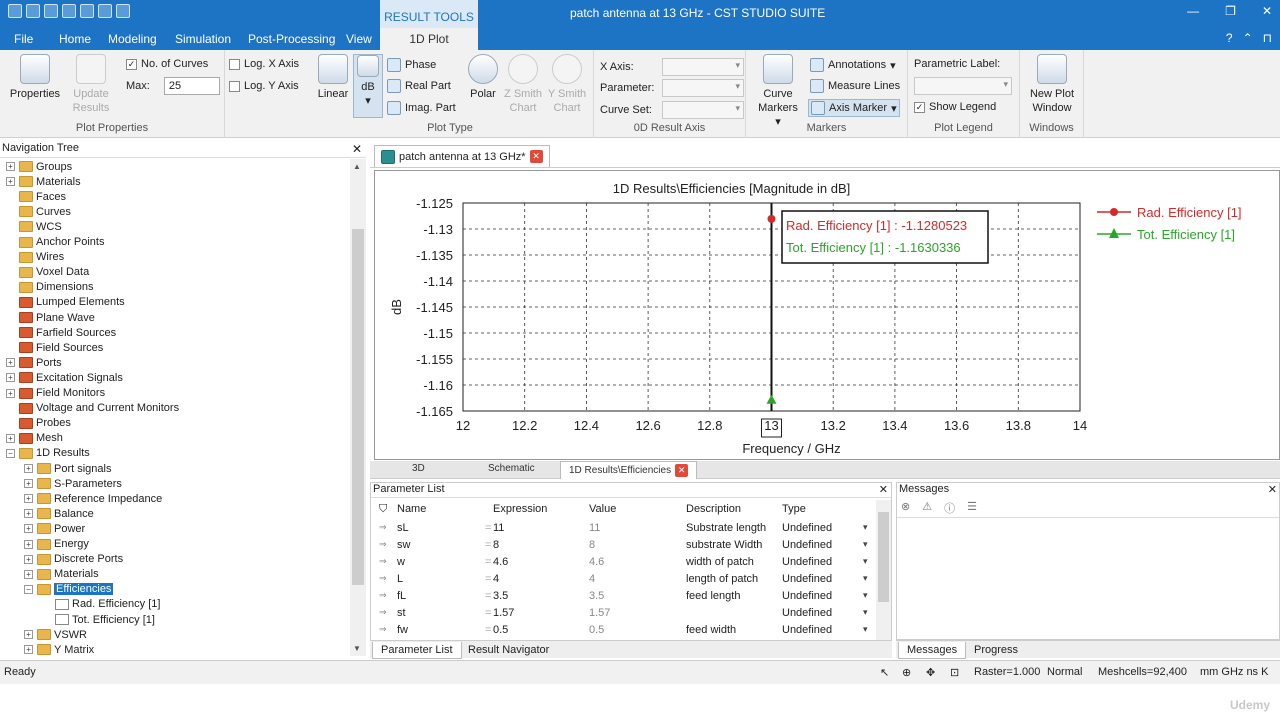  Describe the element at coordinates (1229, 38) in the screenshot. I see `help-icon: ?` at that location.